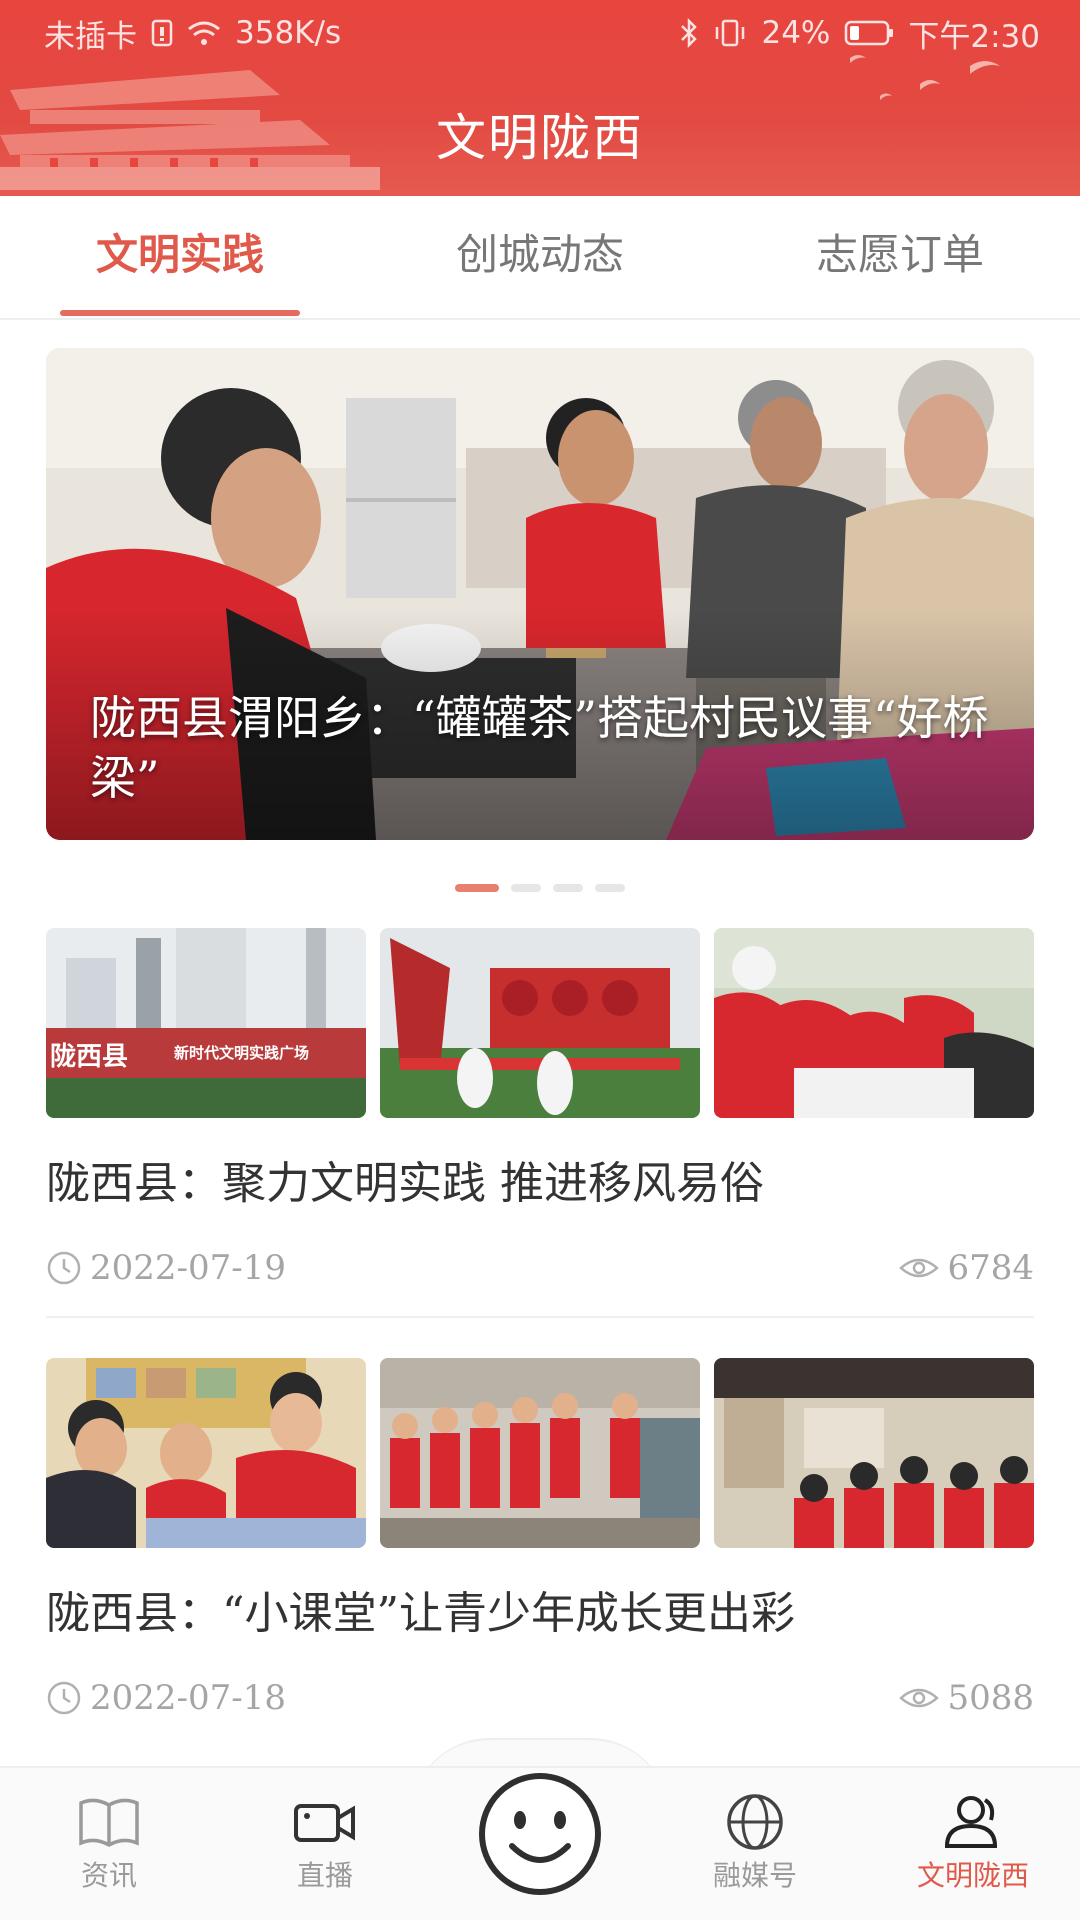 This screenshot has width=1080, height=1920. Describe the element at coordinates (324, 1875) in the screenshot. I see `nav-item-label: 直播` at that location.